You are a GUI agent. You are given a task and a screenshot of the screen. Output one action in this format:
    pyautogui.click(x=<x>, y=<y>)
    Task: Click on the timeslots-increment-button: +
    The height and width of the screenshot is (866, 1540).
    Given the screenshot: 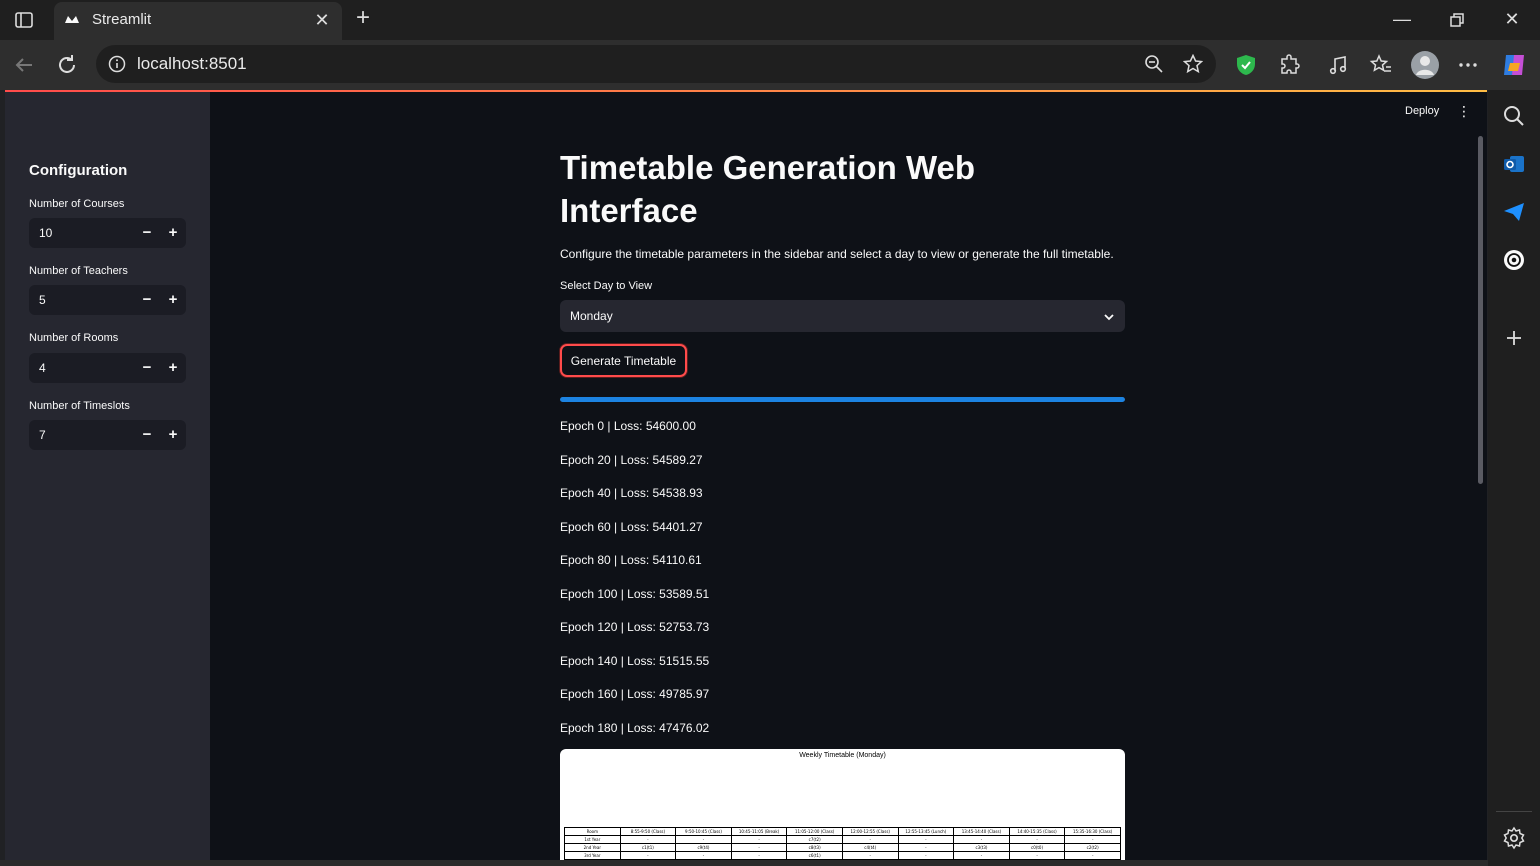 What is the action you would take?
    pyautogui.click(x=173, y=435)
    